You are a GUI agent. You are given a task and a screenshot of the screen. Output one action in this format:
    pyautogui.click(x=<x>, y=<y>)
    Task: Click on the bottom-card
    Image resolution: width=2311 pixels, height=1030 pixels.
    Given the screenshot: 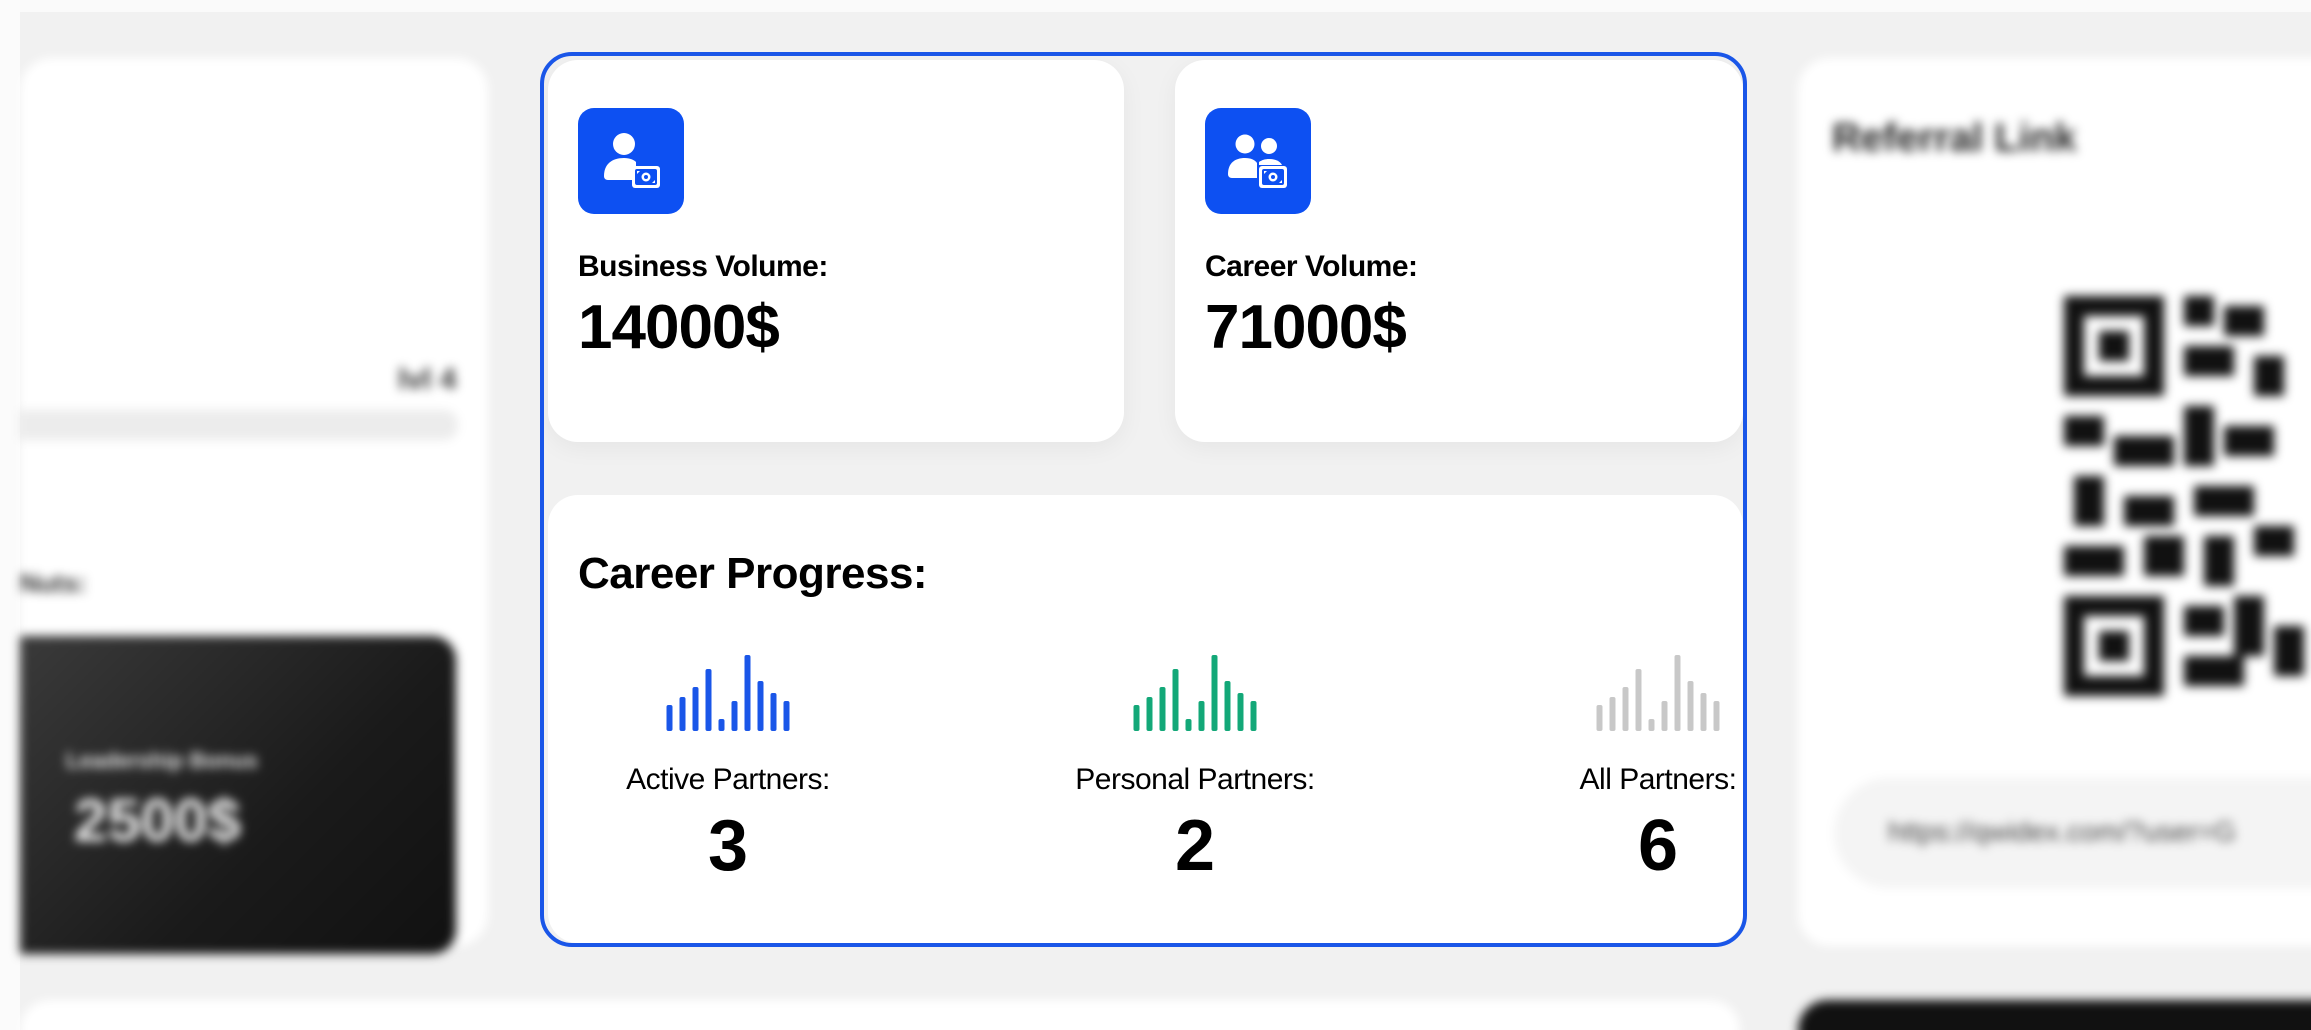 What is the action you would take?
    pyautogui.click(x=880, y=1015)
    